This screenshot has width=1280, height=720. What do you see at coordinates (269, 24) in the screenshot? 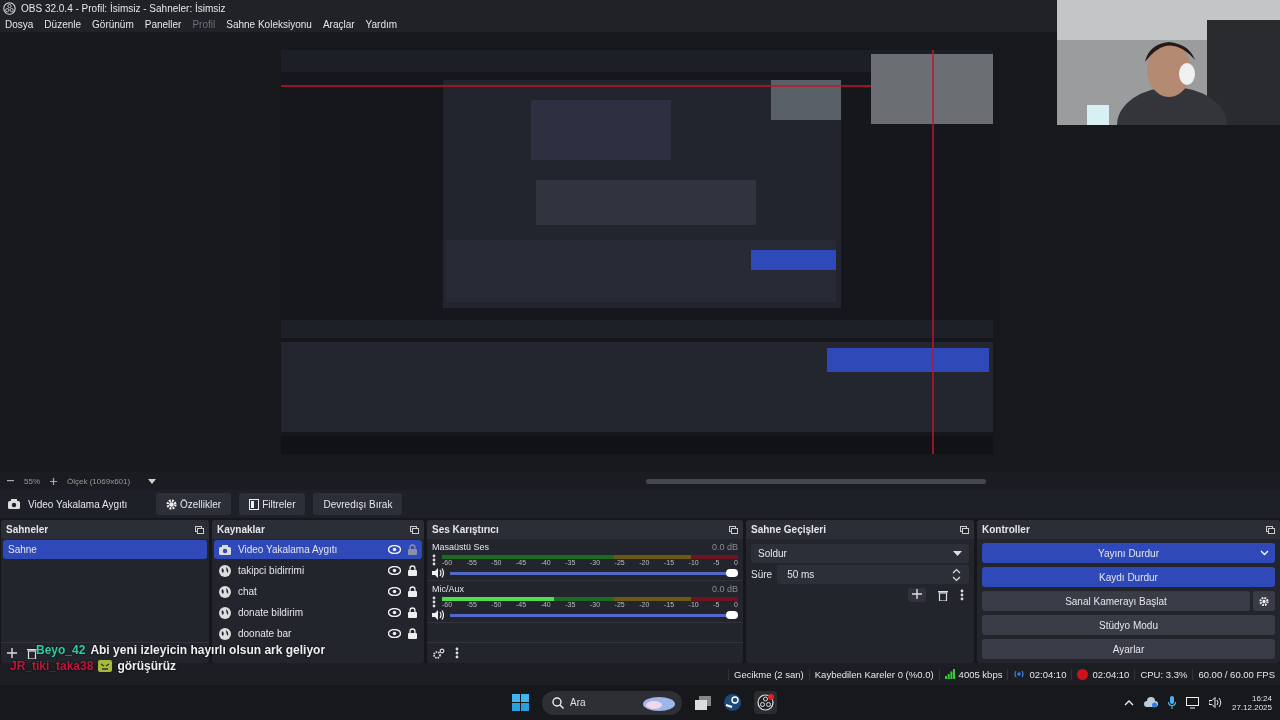
I see `menu-item: Sahne Koleksiyonu` at bounding box center [269, 24].